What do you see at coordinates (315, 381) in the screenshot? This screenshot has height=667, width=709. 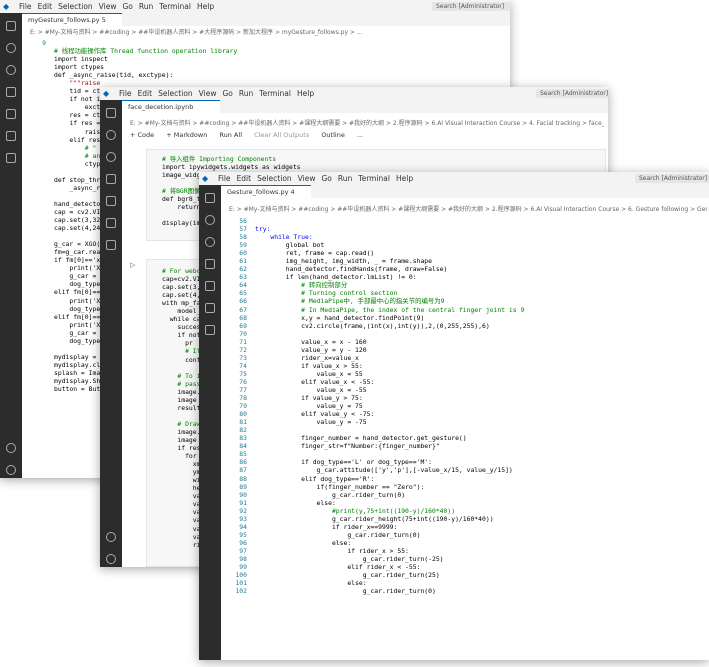 I see `code-line: elif value_x < -55:` at bounding box center [315, 381].